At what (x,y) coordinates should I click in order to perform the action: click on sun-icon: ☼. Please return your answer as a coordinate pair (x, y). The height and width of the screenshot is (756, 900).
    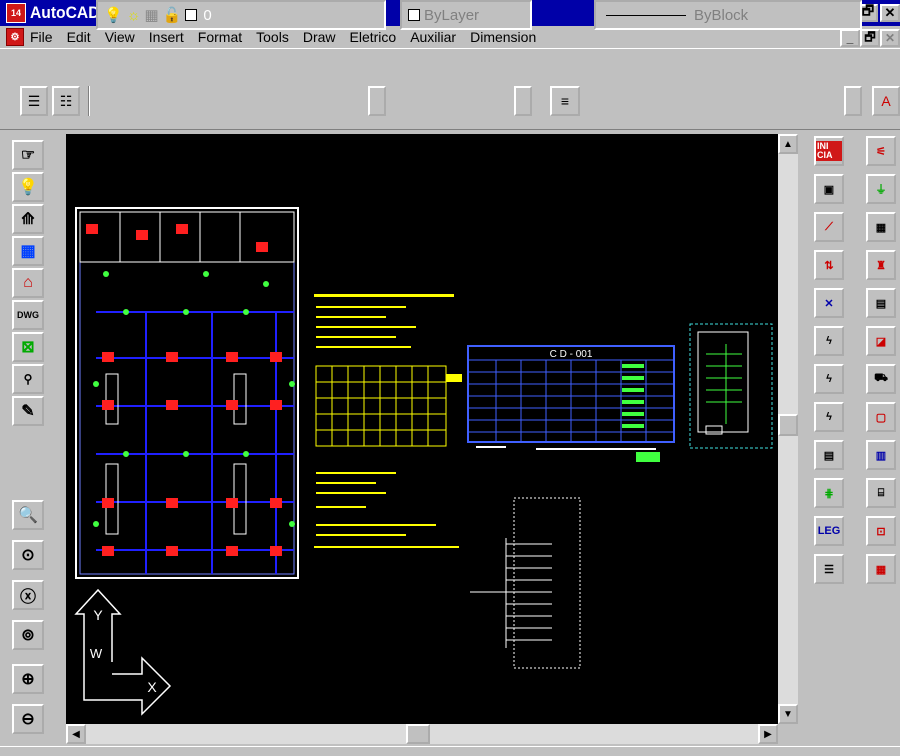
    Looking at the image, I should click on (133, 15).